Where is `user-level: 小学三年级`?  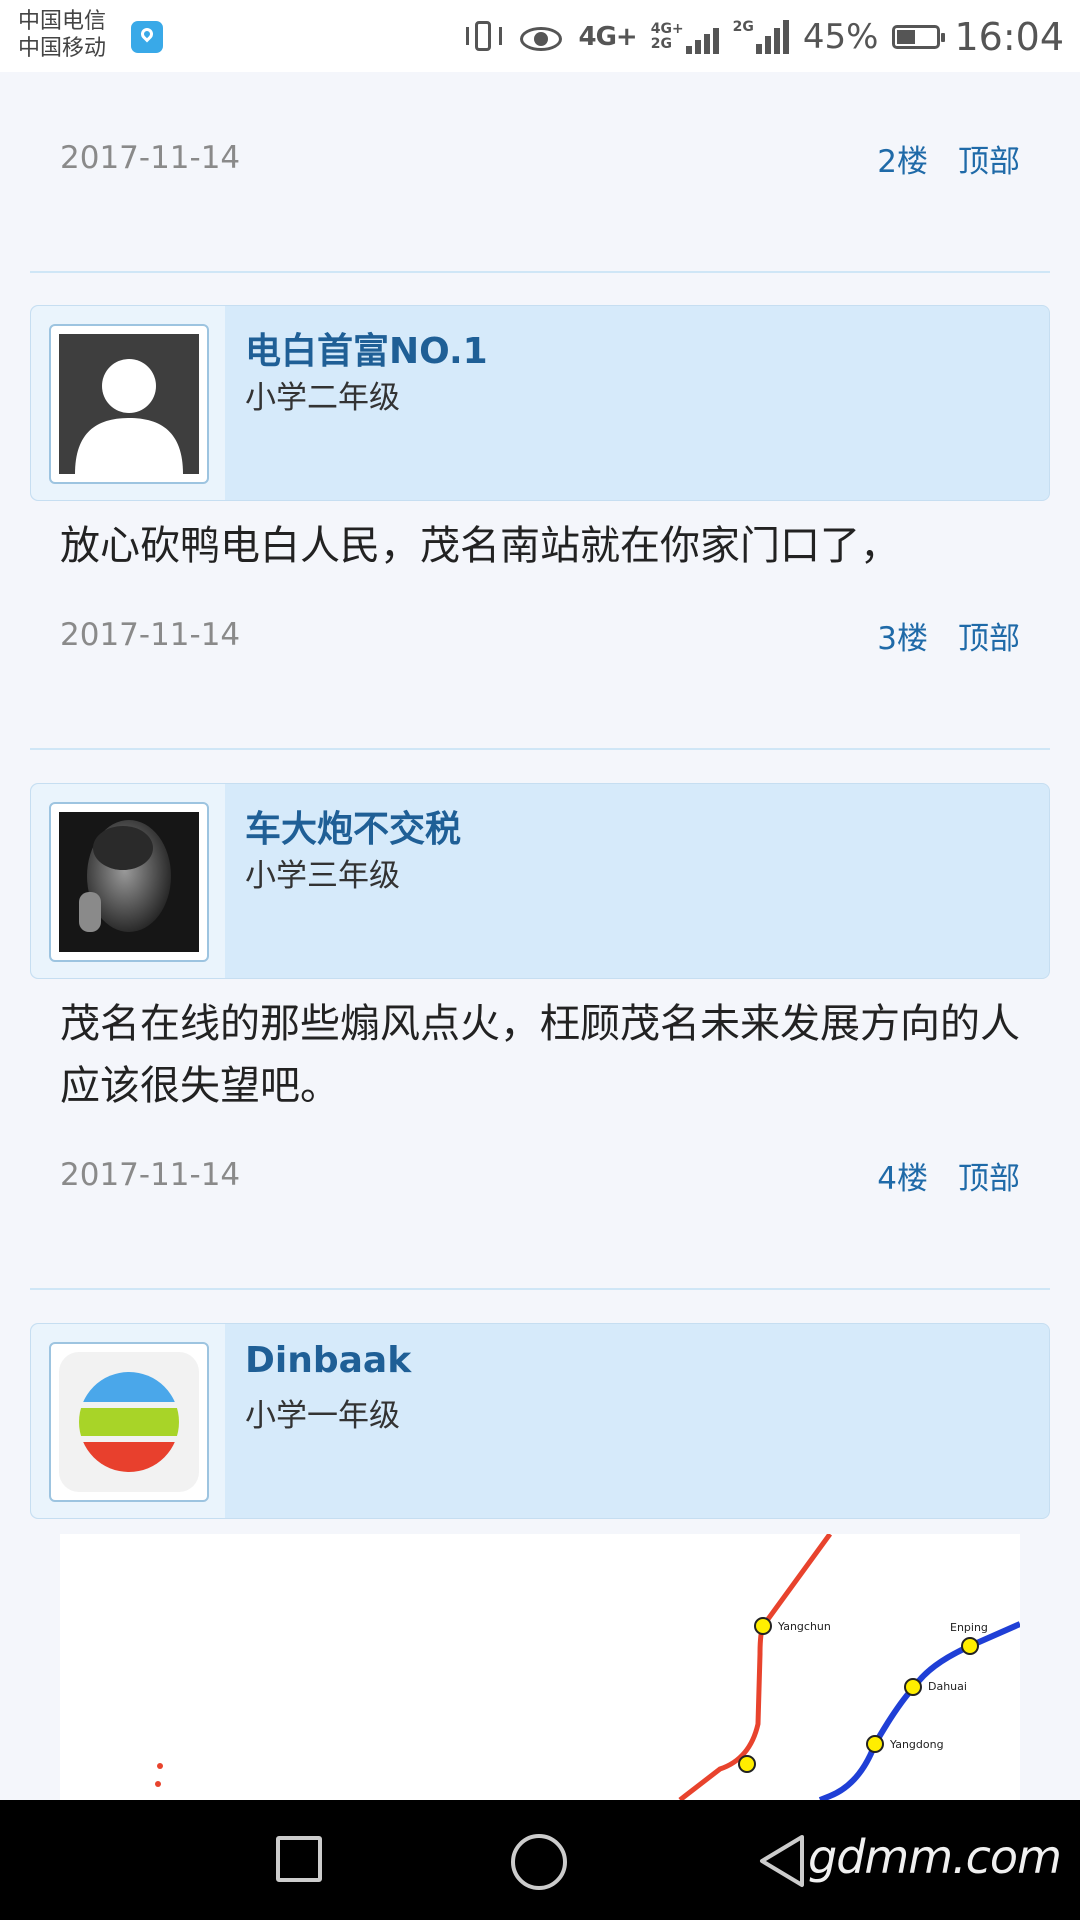
user-level: 小学三年级 is located at coordinates (322, 876).